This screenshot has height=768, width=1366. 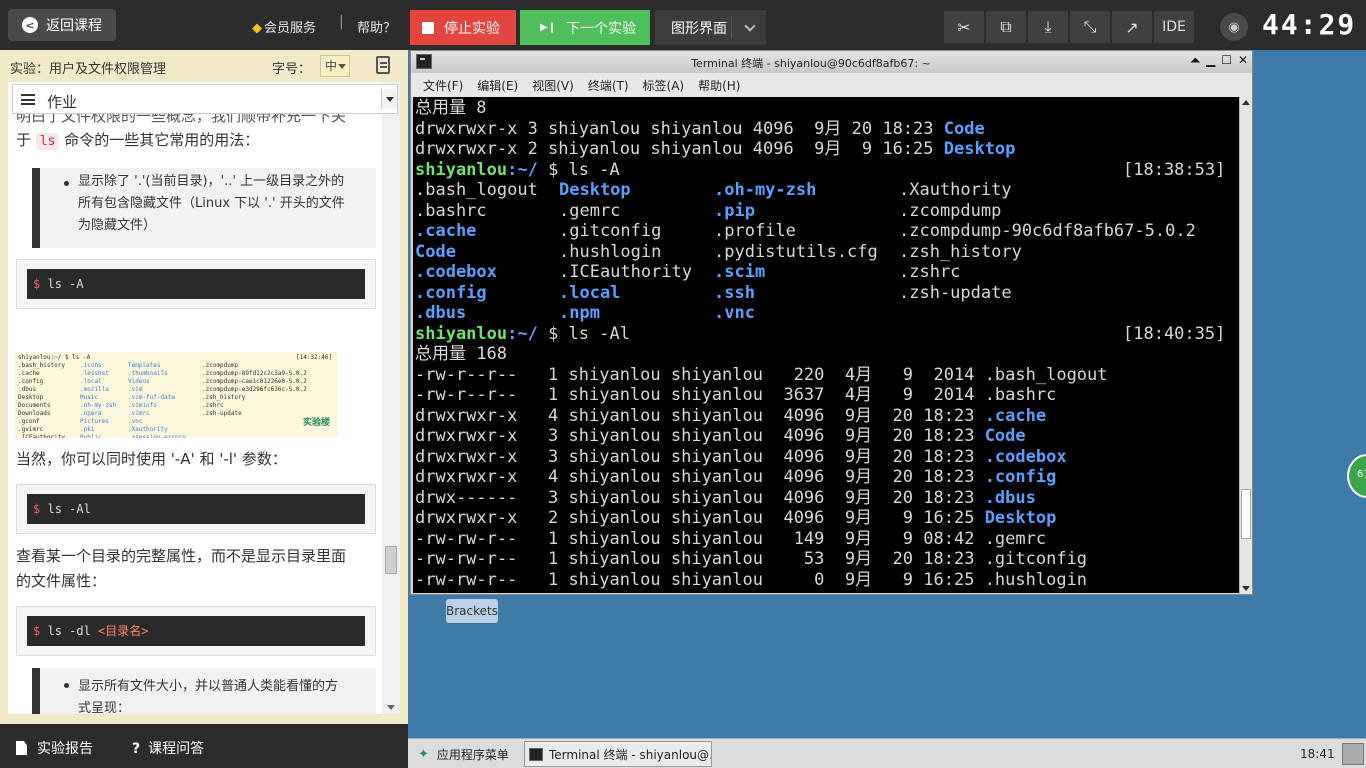 I want to click on applications-menu: ✦ 应用程序菜单, so click(x=463, y=754).